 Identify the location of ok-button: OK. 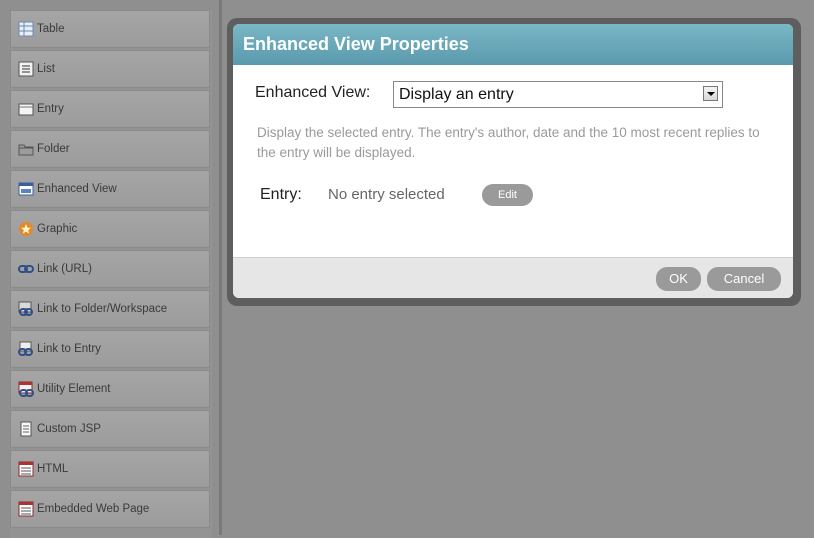
(678, 279).